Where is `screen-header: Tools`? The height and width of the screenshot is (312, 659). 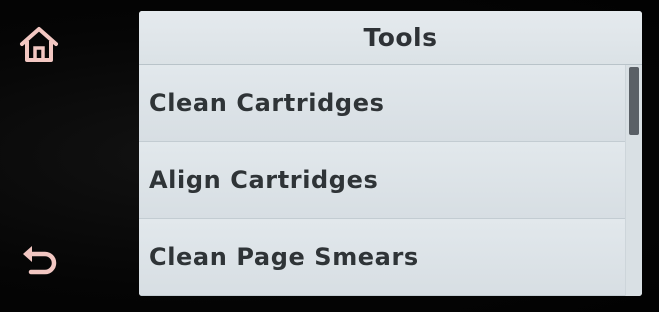
screen-header: Tools is located at coordinates (390, 38).